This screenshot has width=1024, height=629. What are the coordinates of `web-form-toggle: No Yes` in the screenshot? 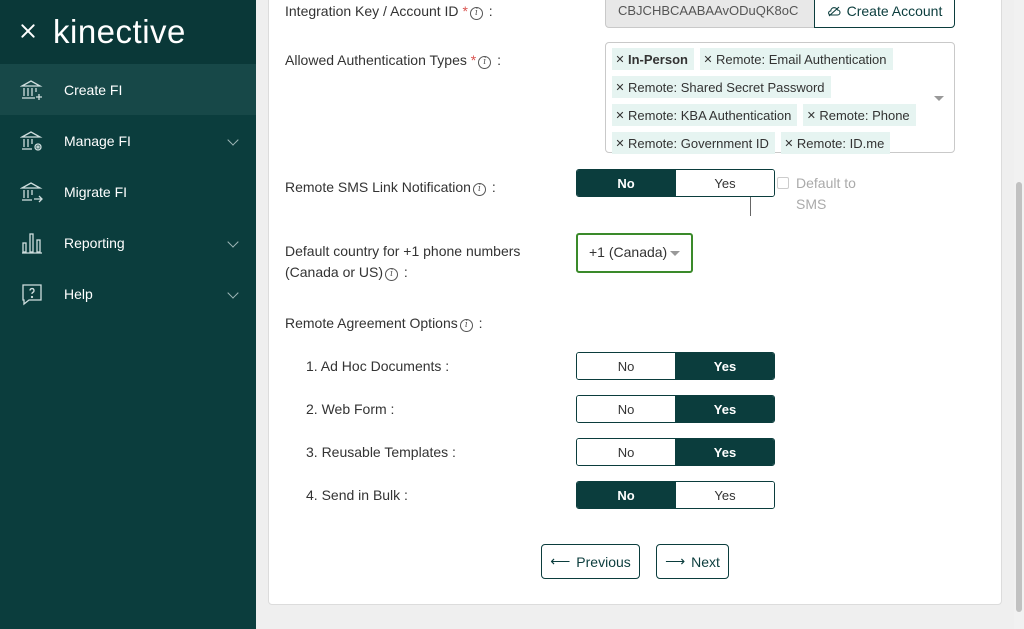 It's located at (675, 409).